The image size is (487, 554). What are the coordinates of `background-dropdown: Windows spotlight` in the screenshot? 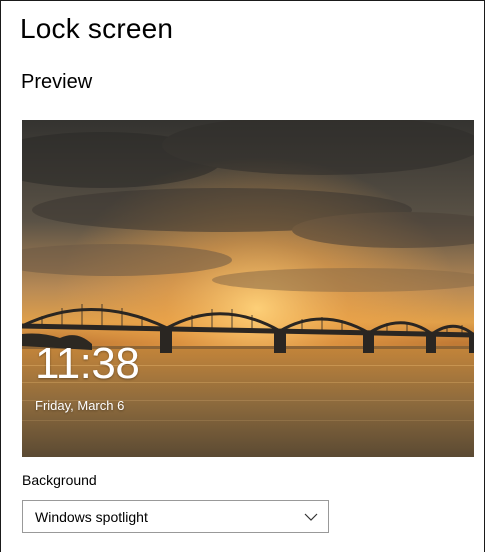 It's located at (175, 516).